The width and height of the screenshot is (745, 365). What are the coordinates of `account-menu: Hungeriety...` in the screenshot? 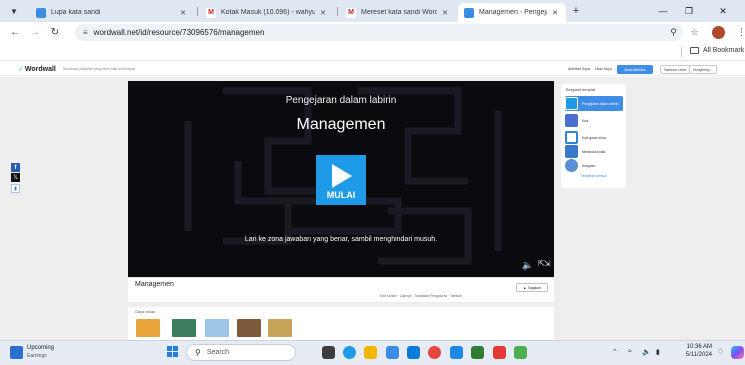 It's located at (703, 69).